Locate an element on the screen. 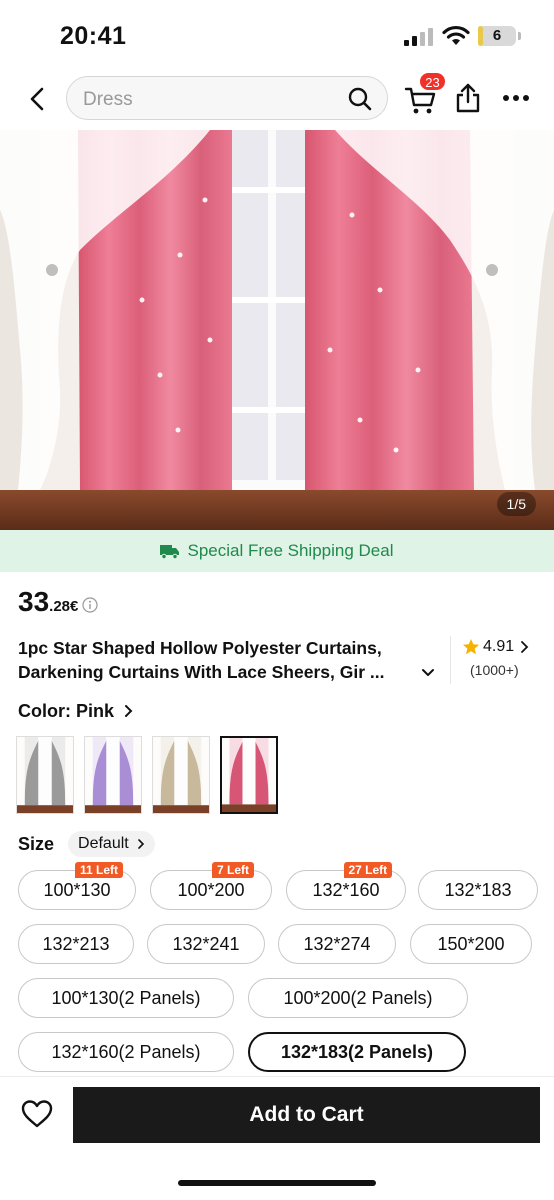  shipping-banner: Special Free Shipping Deal is located at coordinates (277, 551).